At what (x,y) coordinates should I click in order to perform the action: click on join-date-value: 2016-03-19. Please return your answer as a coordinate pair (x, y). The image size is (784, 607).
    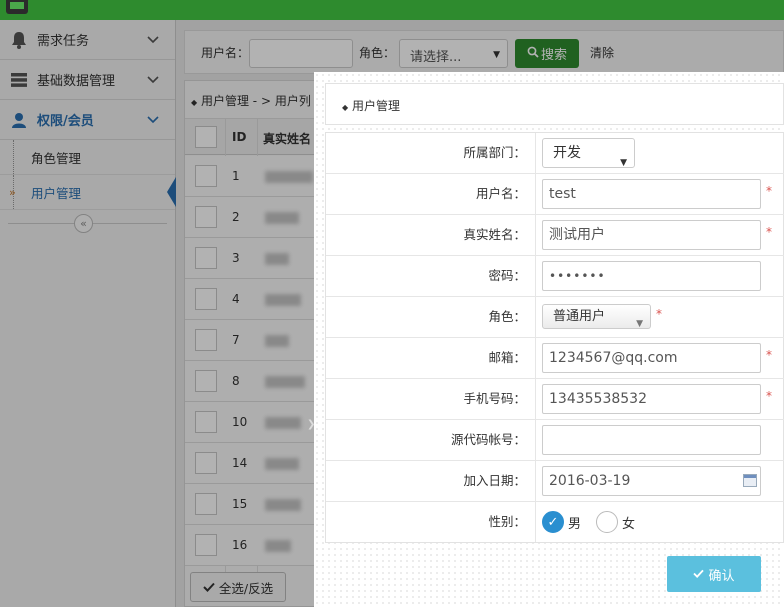
    Looking at the image, I should click on (590, 481).